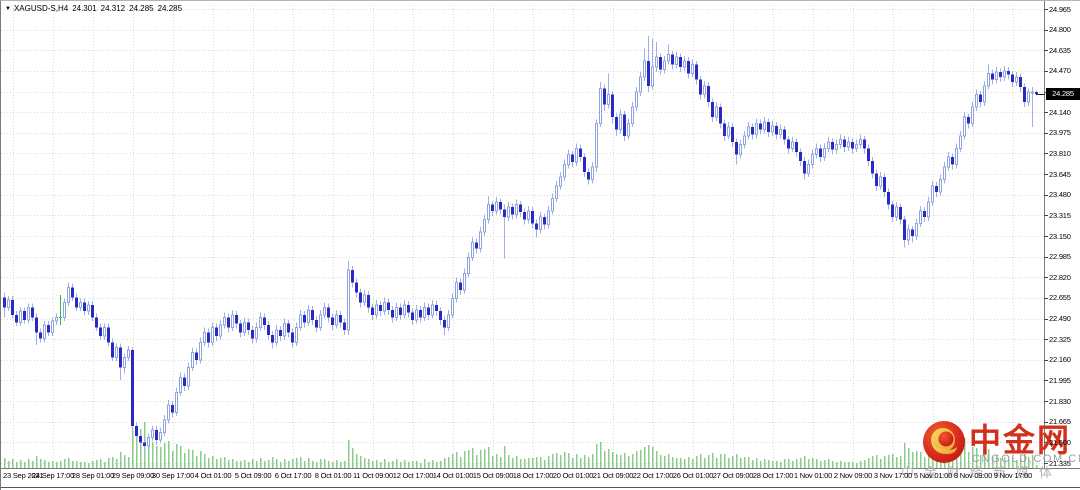  Describe the element at coordinates (573, 475) in the screenshot. I see `time-axis-label: 20 Oct 01:00` at that location.